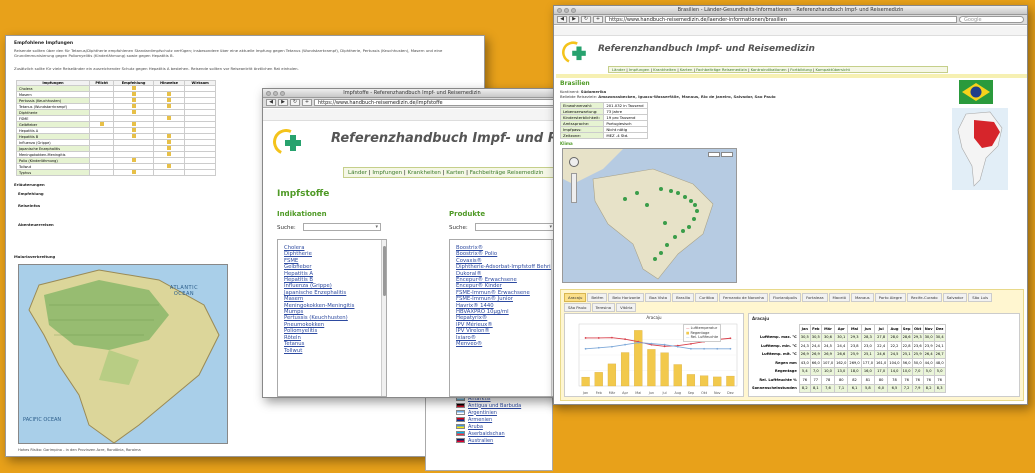 This screenshot has width=1035, height=473. I want to click on climate-cell: 29,3, so click(917, 337).